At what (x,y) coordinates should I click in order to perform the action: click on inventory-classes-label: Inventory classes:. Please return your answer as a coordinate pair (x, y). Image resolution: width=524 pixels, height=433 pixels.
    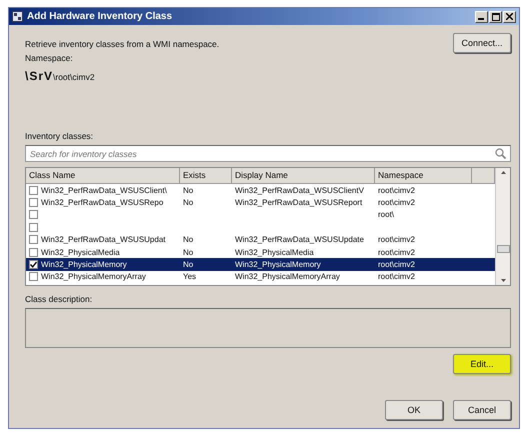
    Looking at the image, I should click on (59, 136).